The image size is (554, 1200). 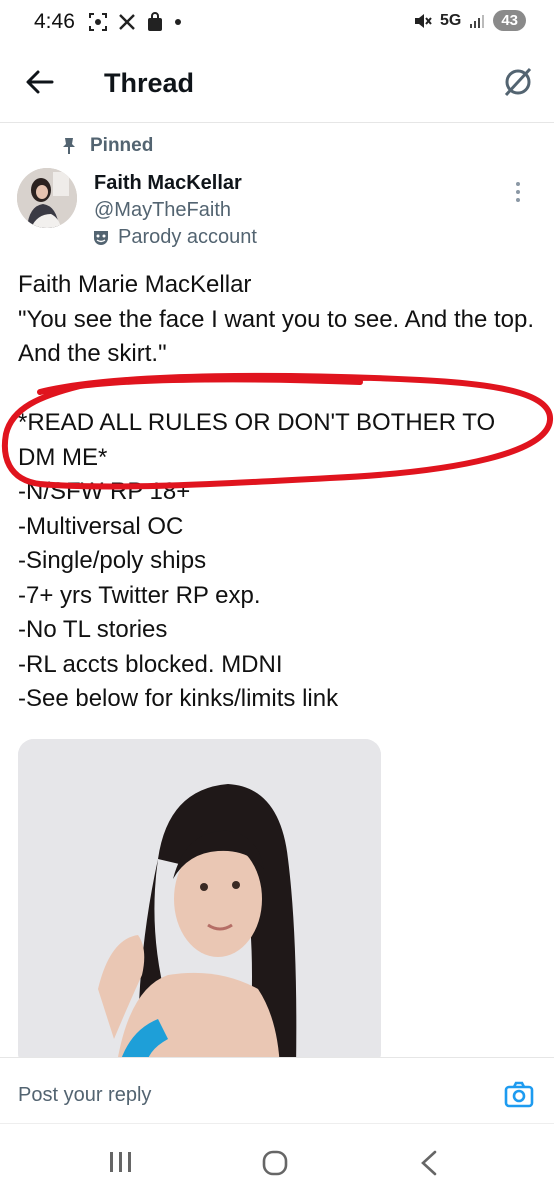 What do you see at coordinates (84, 1095) in the screenshot?
I see `reply-input: Post your reply` at bounding box center [84, 1095].